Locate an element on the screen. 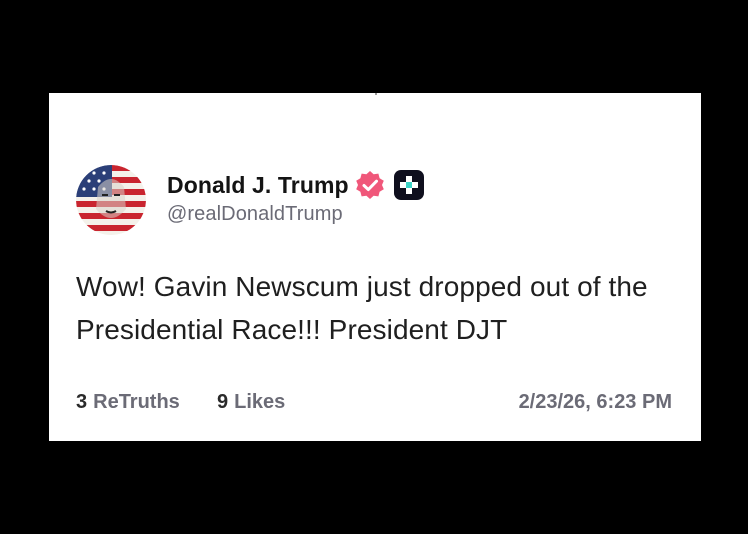 This screenshot has height=534, width=748. post-timestamp: 2/23/26, 6:23 PM is located at coordinates (595, 402).